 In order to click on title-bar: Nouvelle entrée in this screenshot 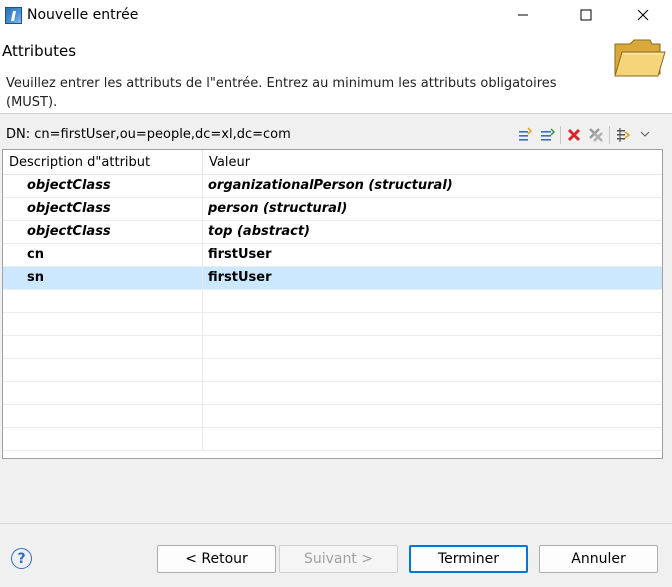, I will do `click(336, 15)`.